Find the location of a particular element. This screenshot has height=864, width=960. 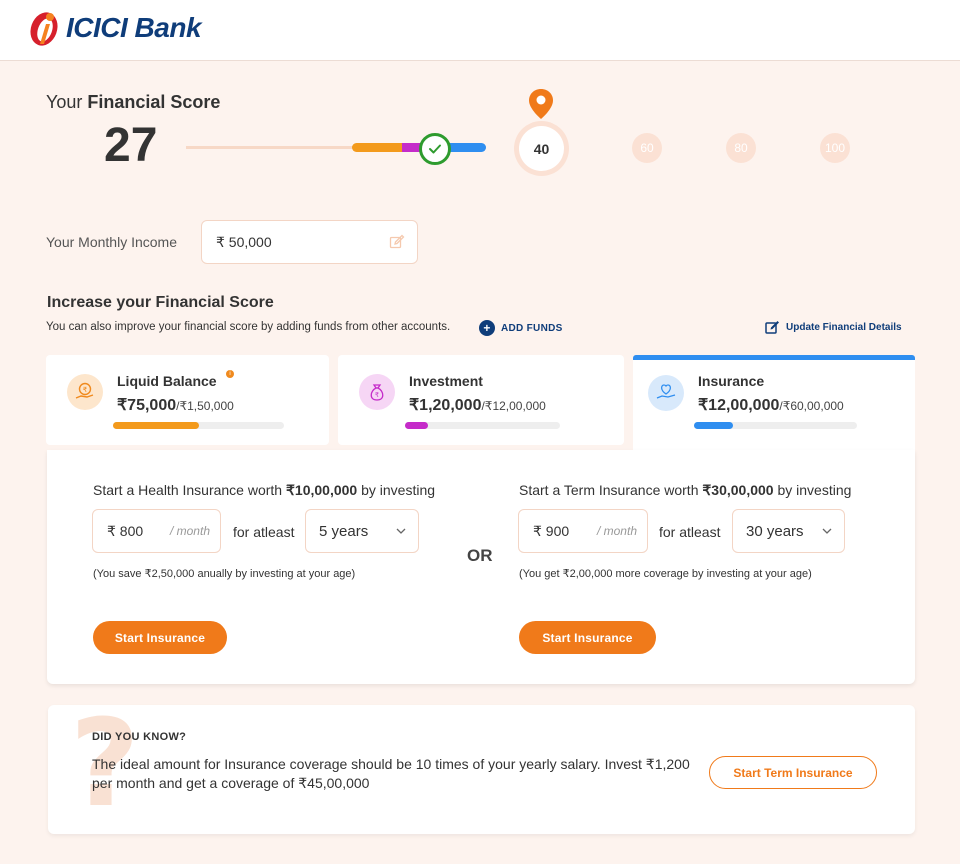

tab-value-total: /₹1,50,000 is located at coordinates (205, 406).